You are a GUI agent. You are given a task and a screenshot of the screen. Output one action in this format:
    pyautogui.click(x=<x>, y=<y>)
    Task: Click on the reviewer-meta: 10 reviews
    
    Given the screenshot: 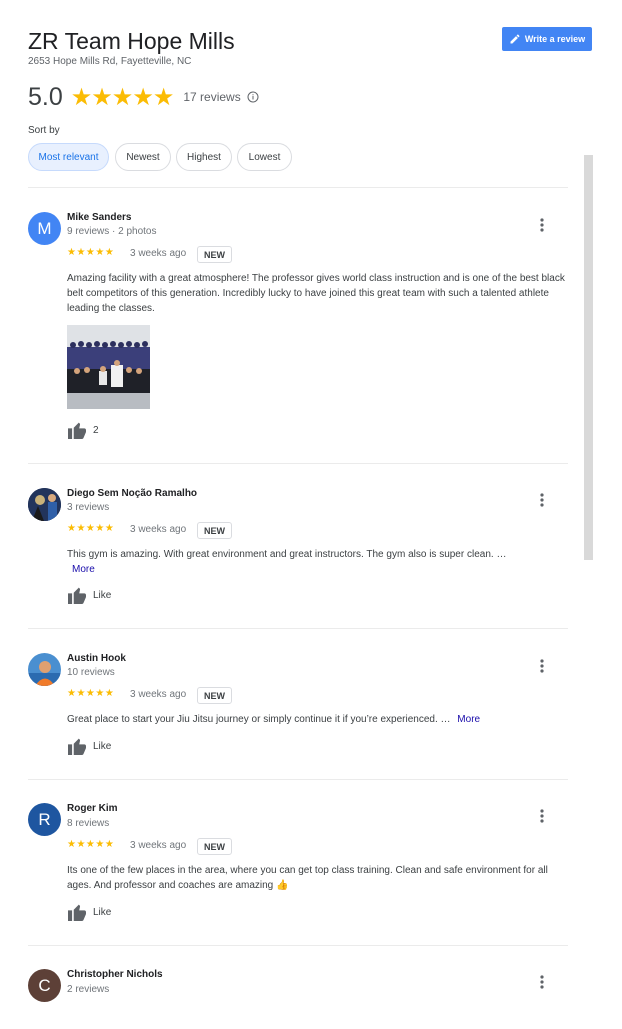 What is the action you would take?
    pyautogui.click(x=91, y=672)
    